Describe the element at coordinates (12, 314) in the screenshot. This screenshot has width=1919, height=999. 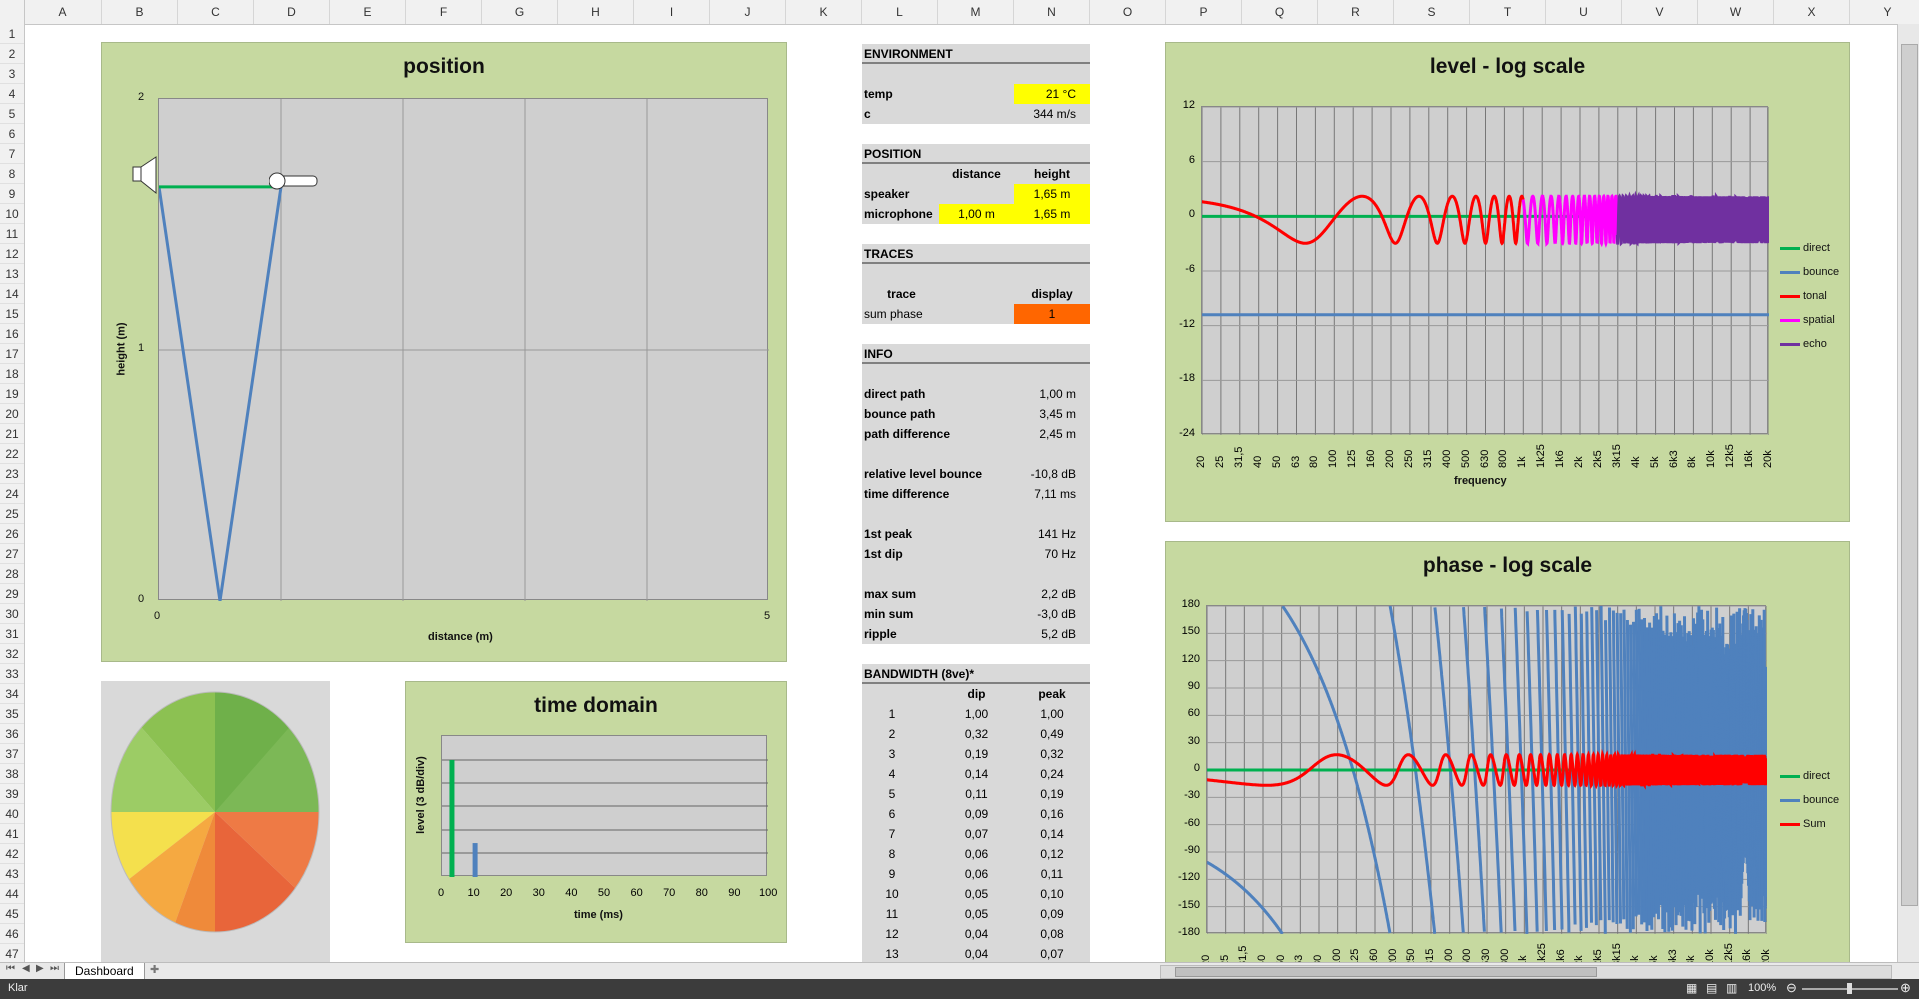
I see `row-header: 15` at that location.